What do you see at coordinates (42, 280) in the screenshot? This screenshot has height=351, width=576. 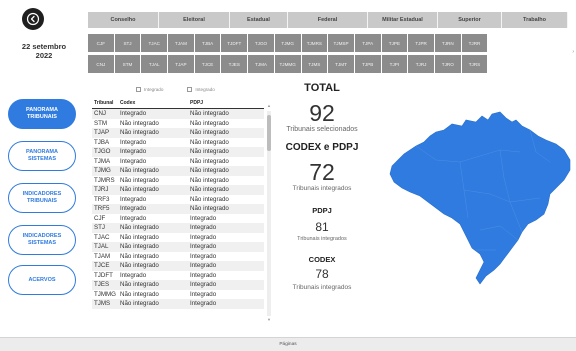 I see `nav-acervos-button: ACERVOS` at bounding box center [42, 280].